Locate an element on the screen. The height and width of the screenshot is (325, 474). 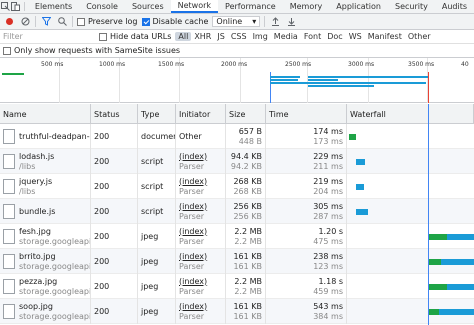
device-toolbar-icon is located at coordinates (16, 6).